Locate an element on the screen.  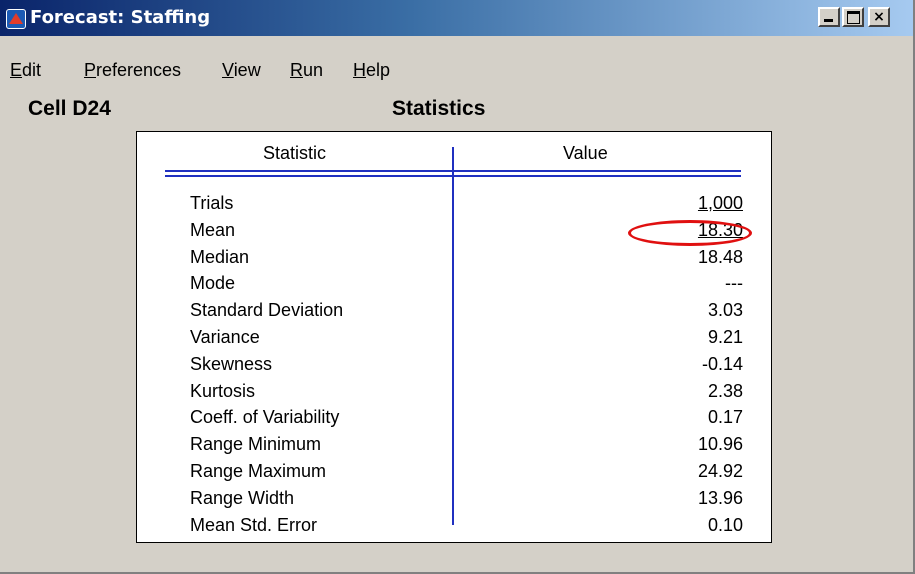
table-row: Median 18.48 is located at coordinates (455, 260).